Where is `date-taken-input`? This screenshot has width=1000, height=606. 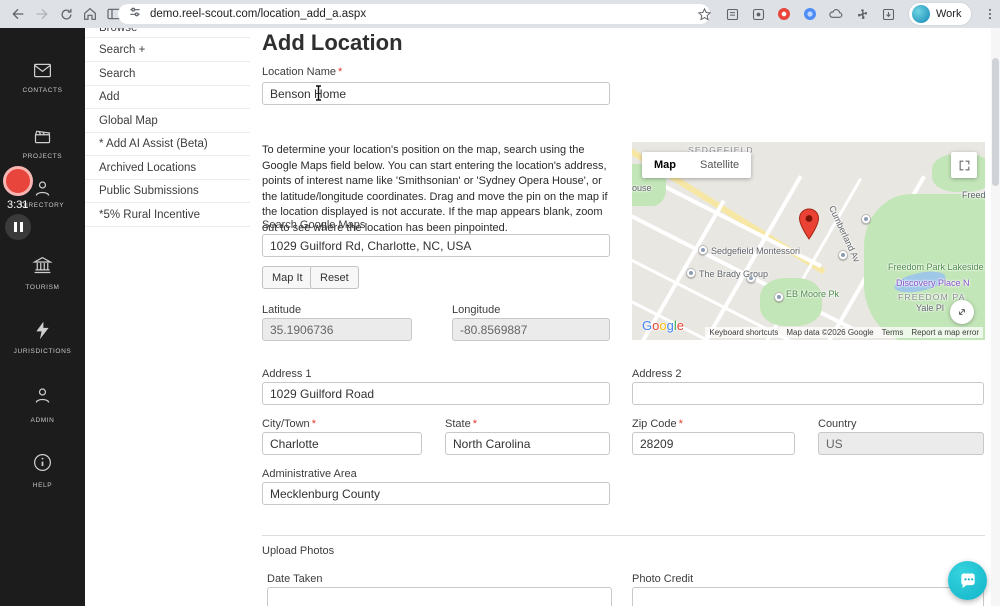 date-taken-input is located at coordinates (439, 596).